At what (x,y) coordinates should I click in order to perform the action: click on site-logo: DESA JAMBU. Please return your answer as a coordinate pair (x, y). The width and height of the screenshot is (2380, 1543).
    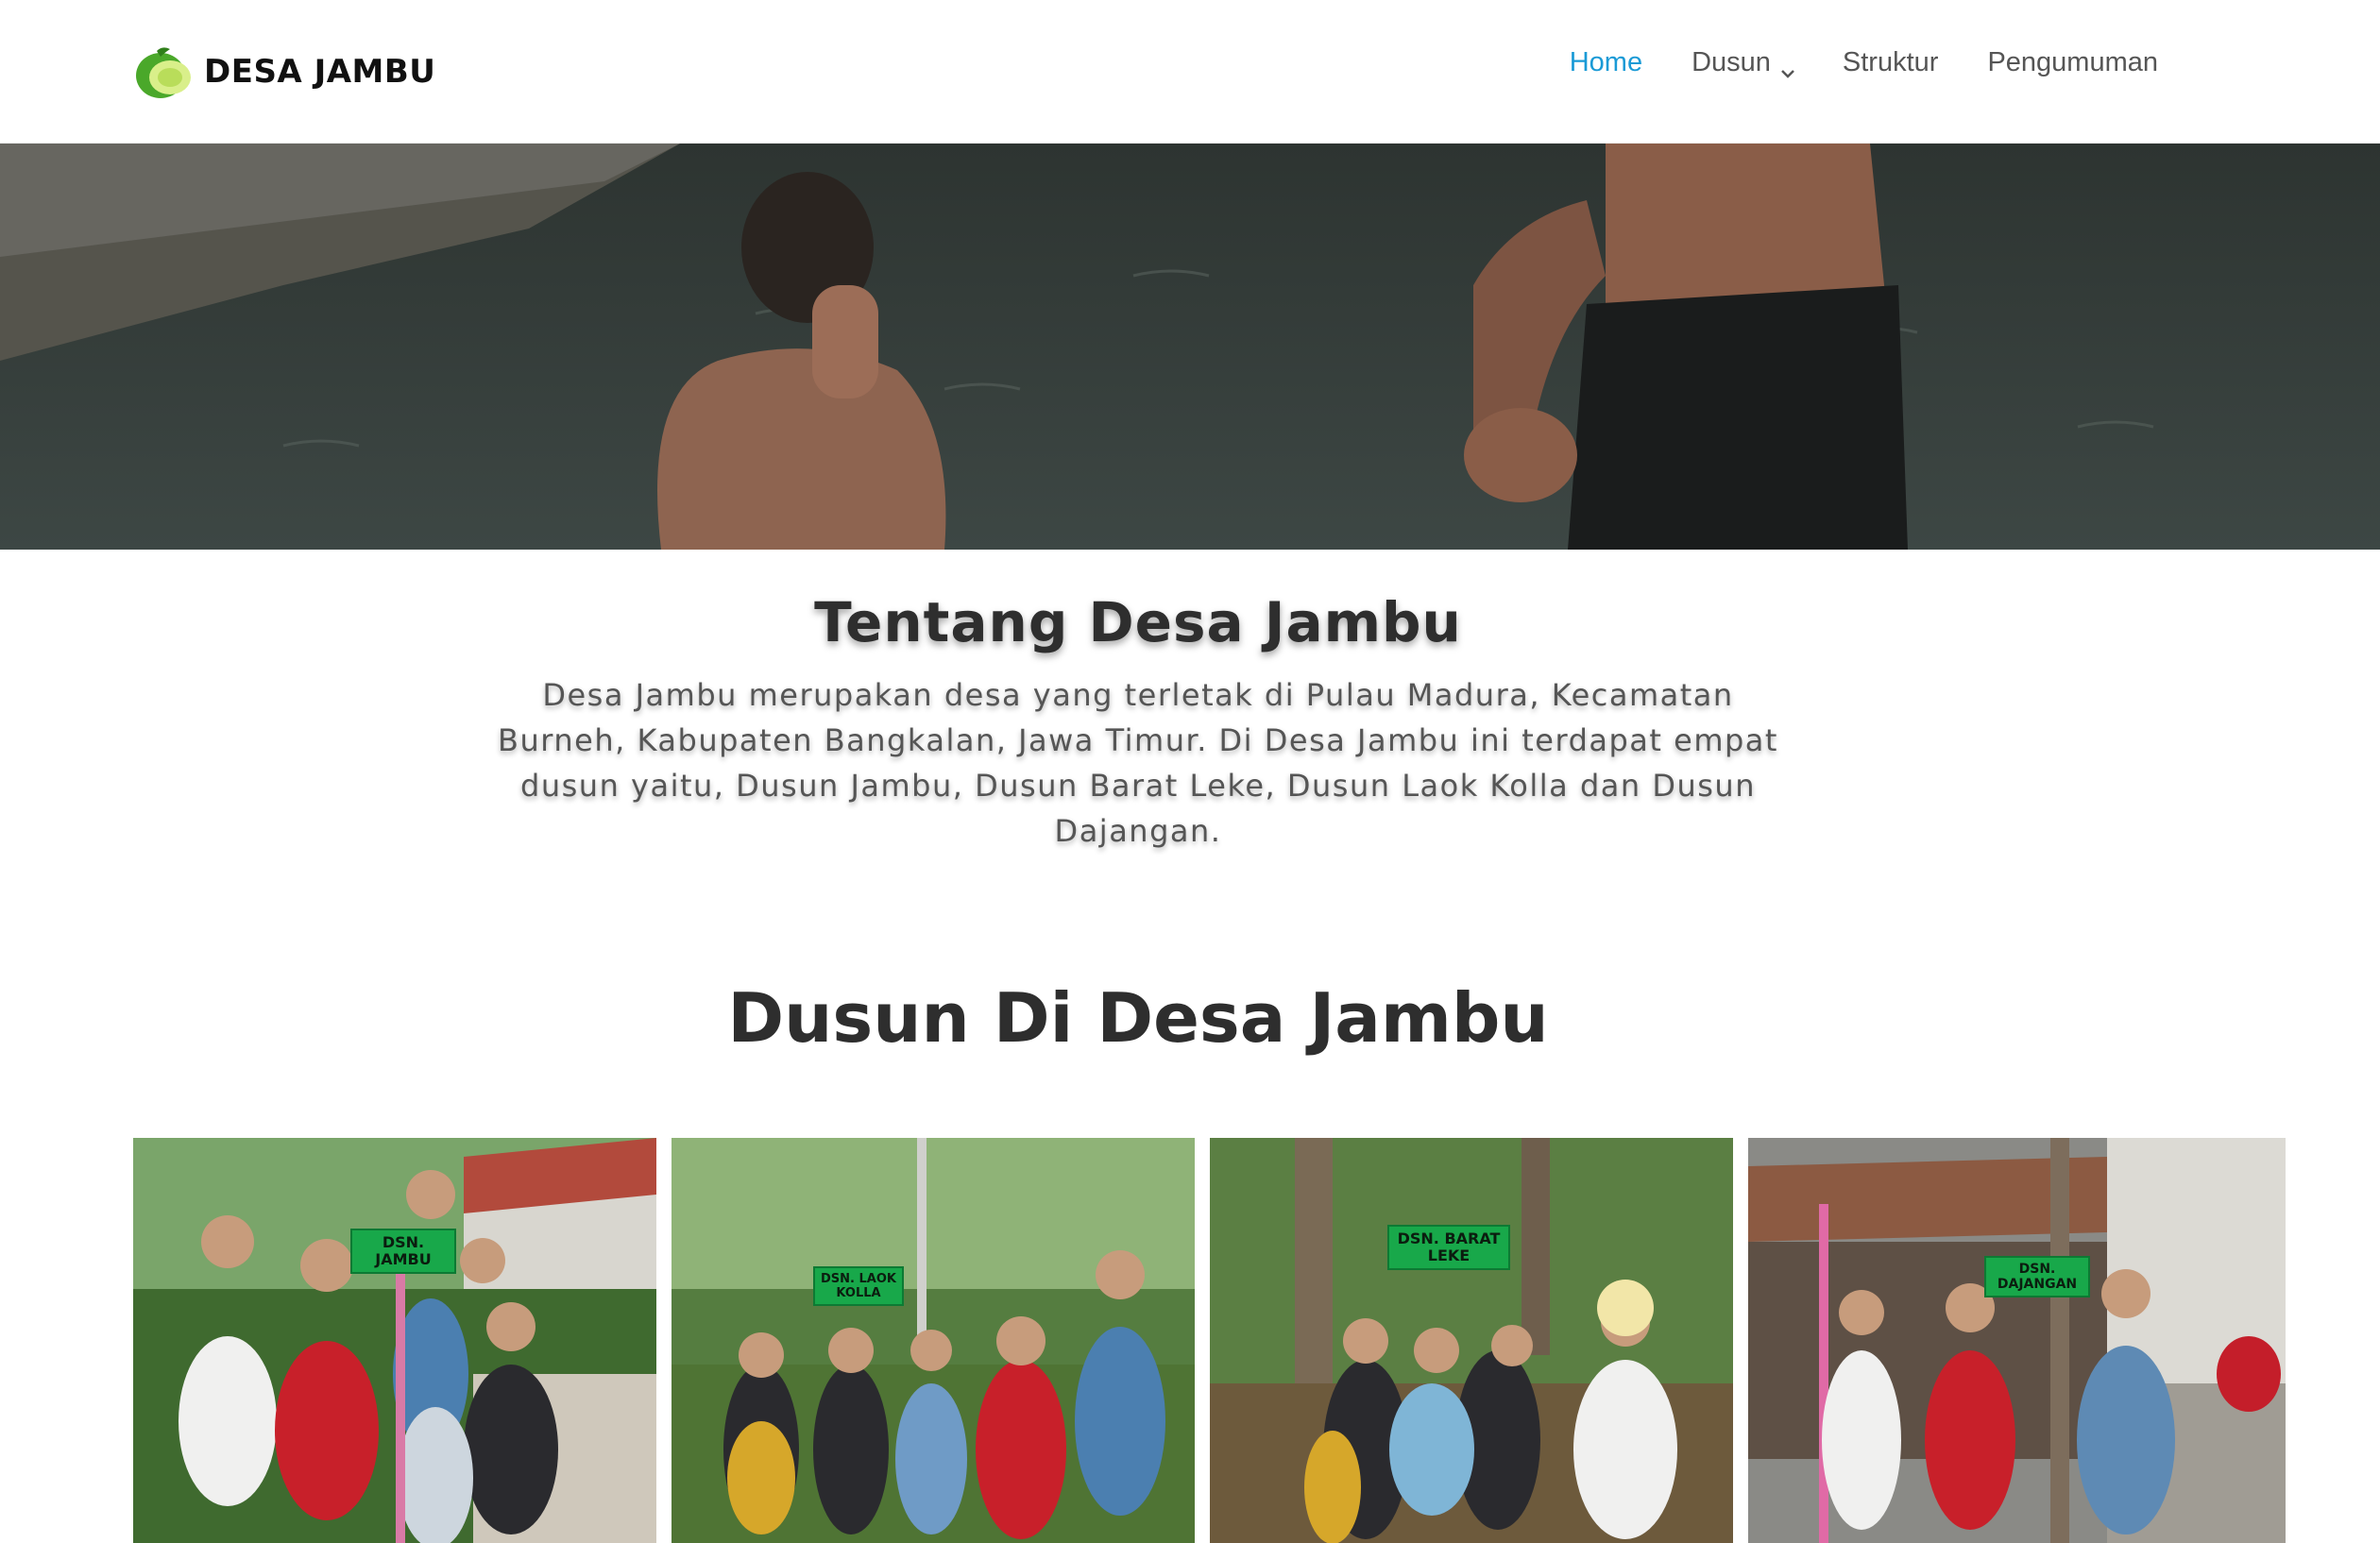
    Looking at the image, I should click on (283, 72).